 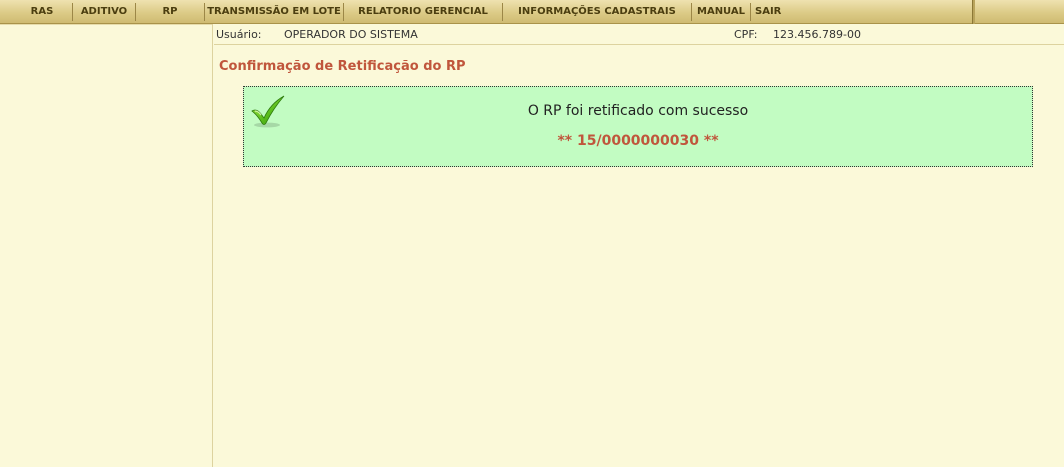 I want to click on sidebar-top-line, so click(x=106, y=24).